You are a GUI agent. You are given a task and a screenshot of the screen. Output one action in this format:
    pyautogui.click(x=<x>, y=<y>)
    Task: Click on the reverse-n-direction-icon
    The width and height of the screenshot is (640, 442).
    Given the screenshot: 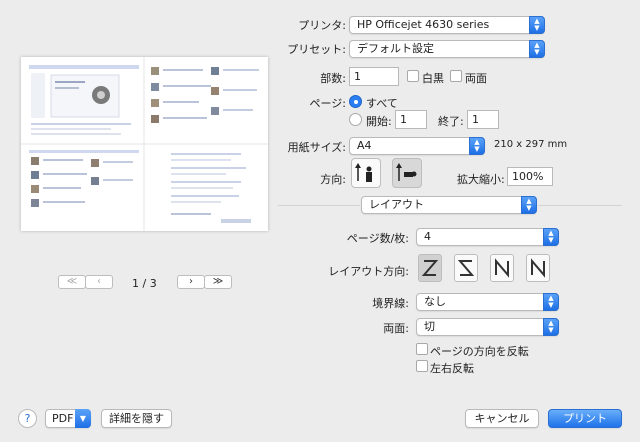 What is the action you would take?
    pyautogui.click(x=538, y=268)
    